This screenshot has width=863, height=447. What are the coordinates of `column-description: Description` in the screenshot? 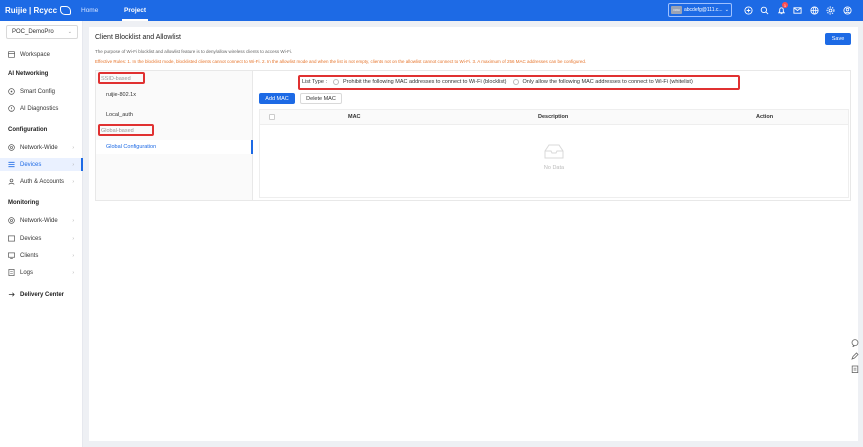 It's located at (553, 117).